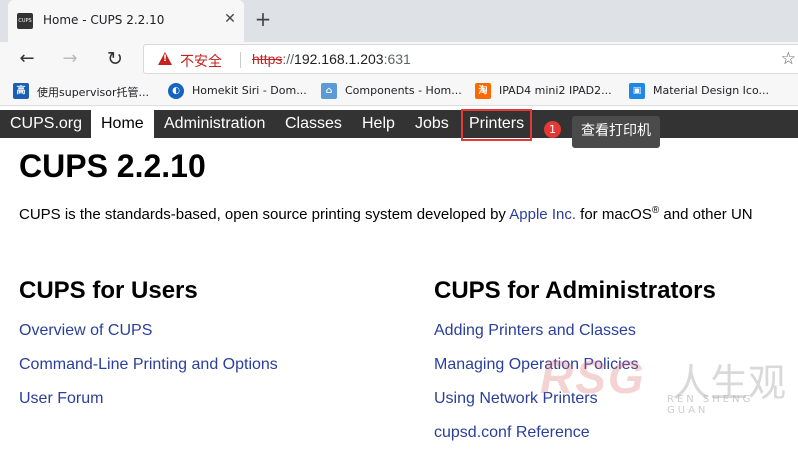 Image resolution: width=798 pixels, height=453 pixels. What do you see at coordinates (230, 19) in the screenshot?
I see `close-icon: ✕` at bounding box center [230, 19].